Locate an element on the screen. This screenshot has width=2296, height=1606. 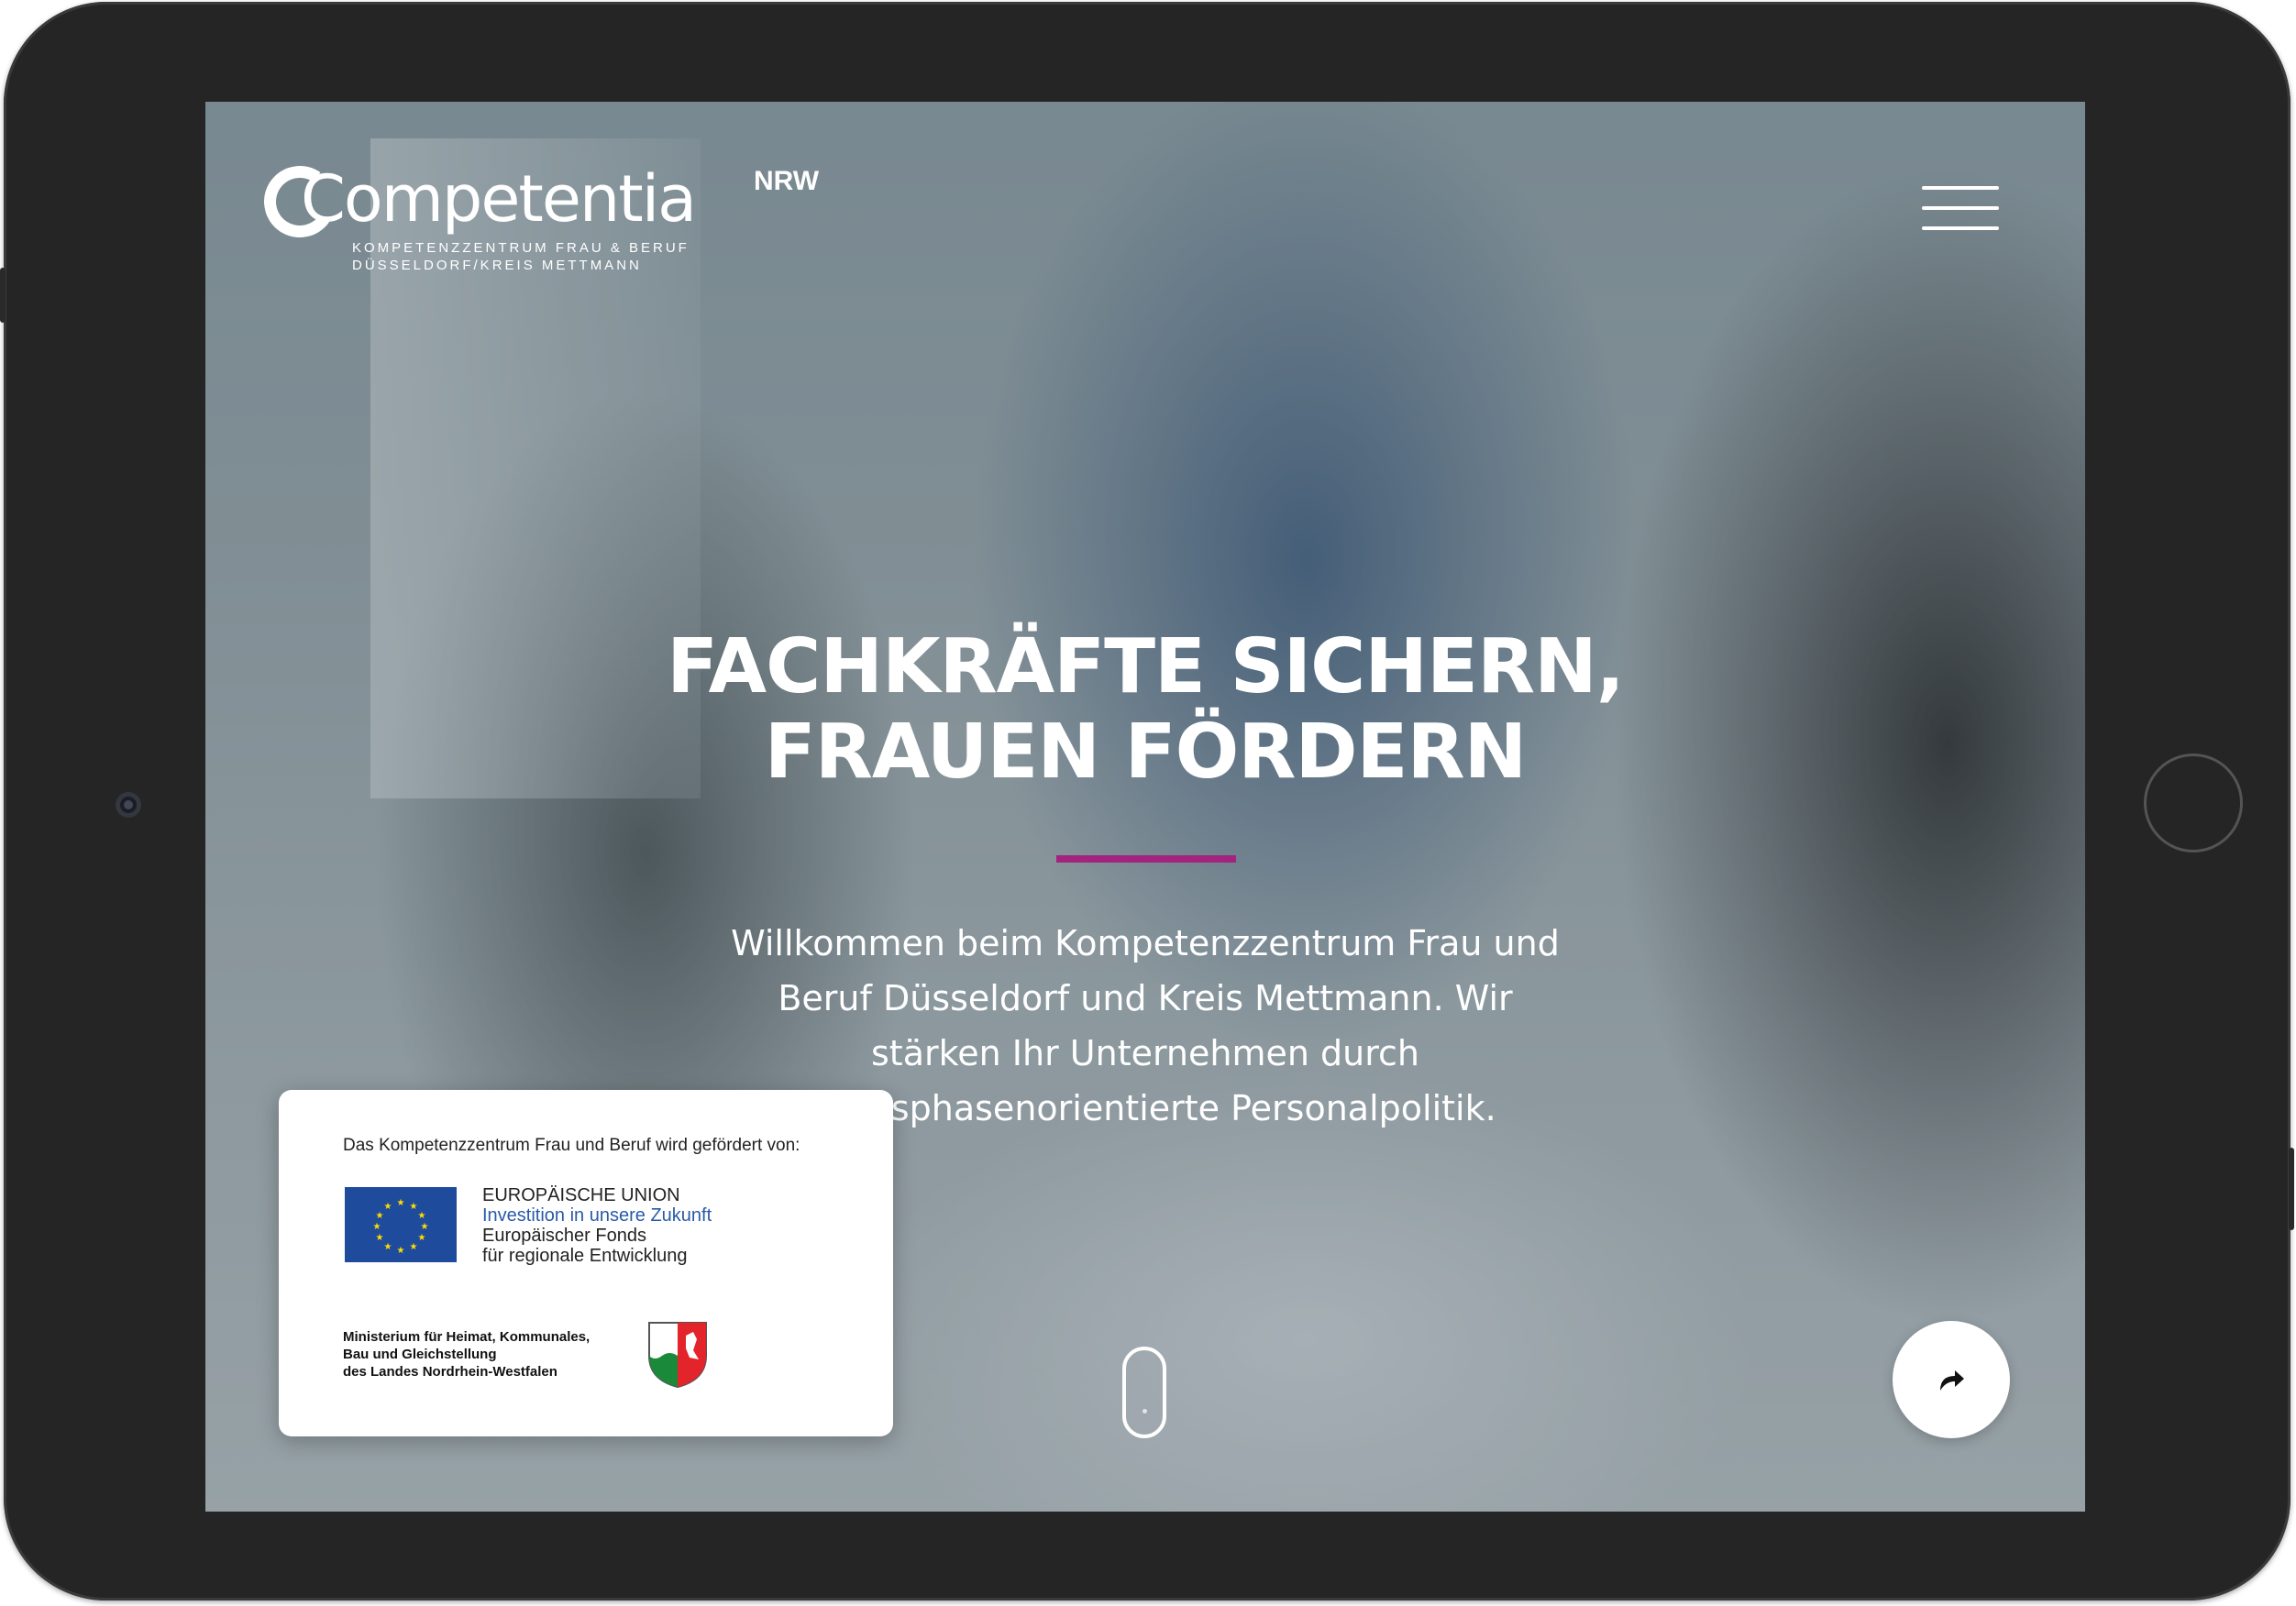
logo-subline-1: KOMPETENZZENTRUM FRAU & BERUF is located at coordinates (521, 248).